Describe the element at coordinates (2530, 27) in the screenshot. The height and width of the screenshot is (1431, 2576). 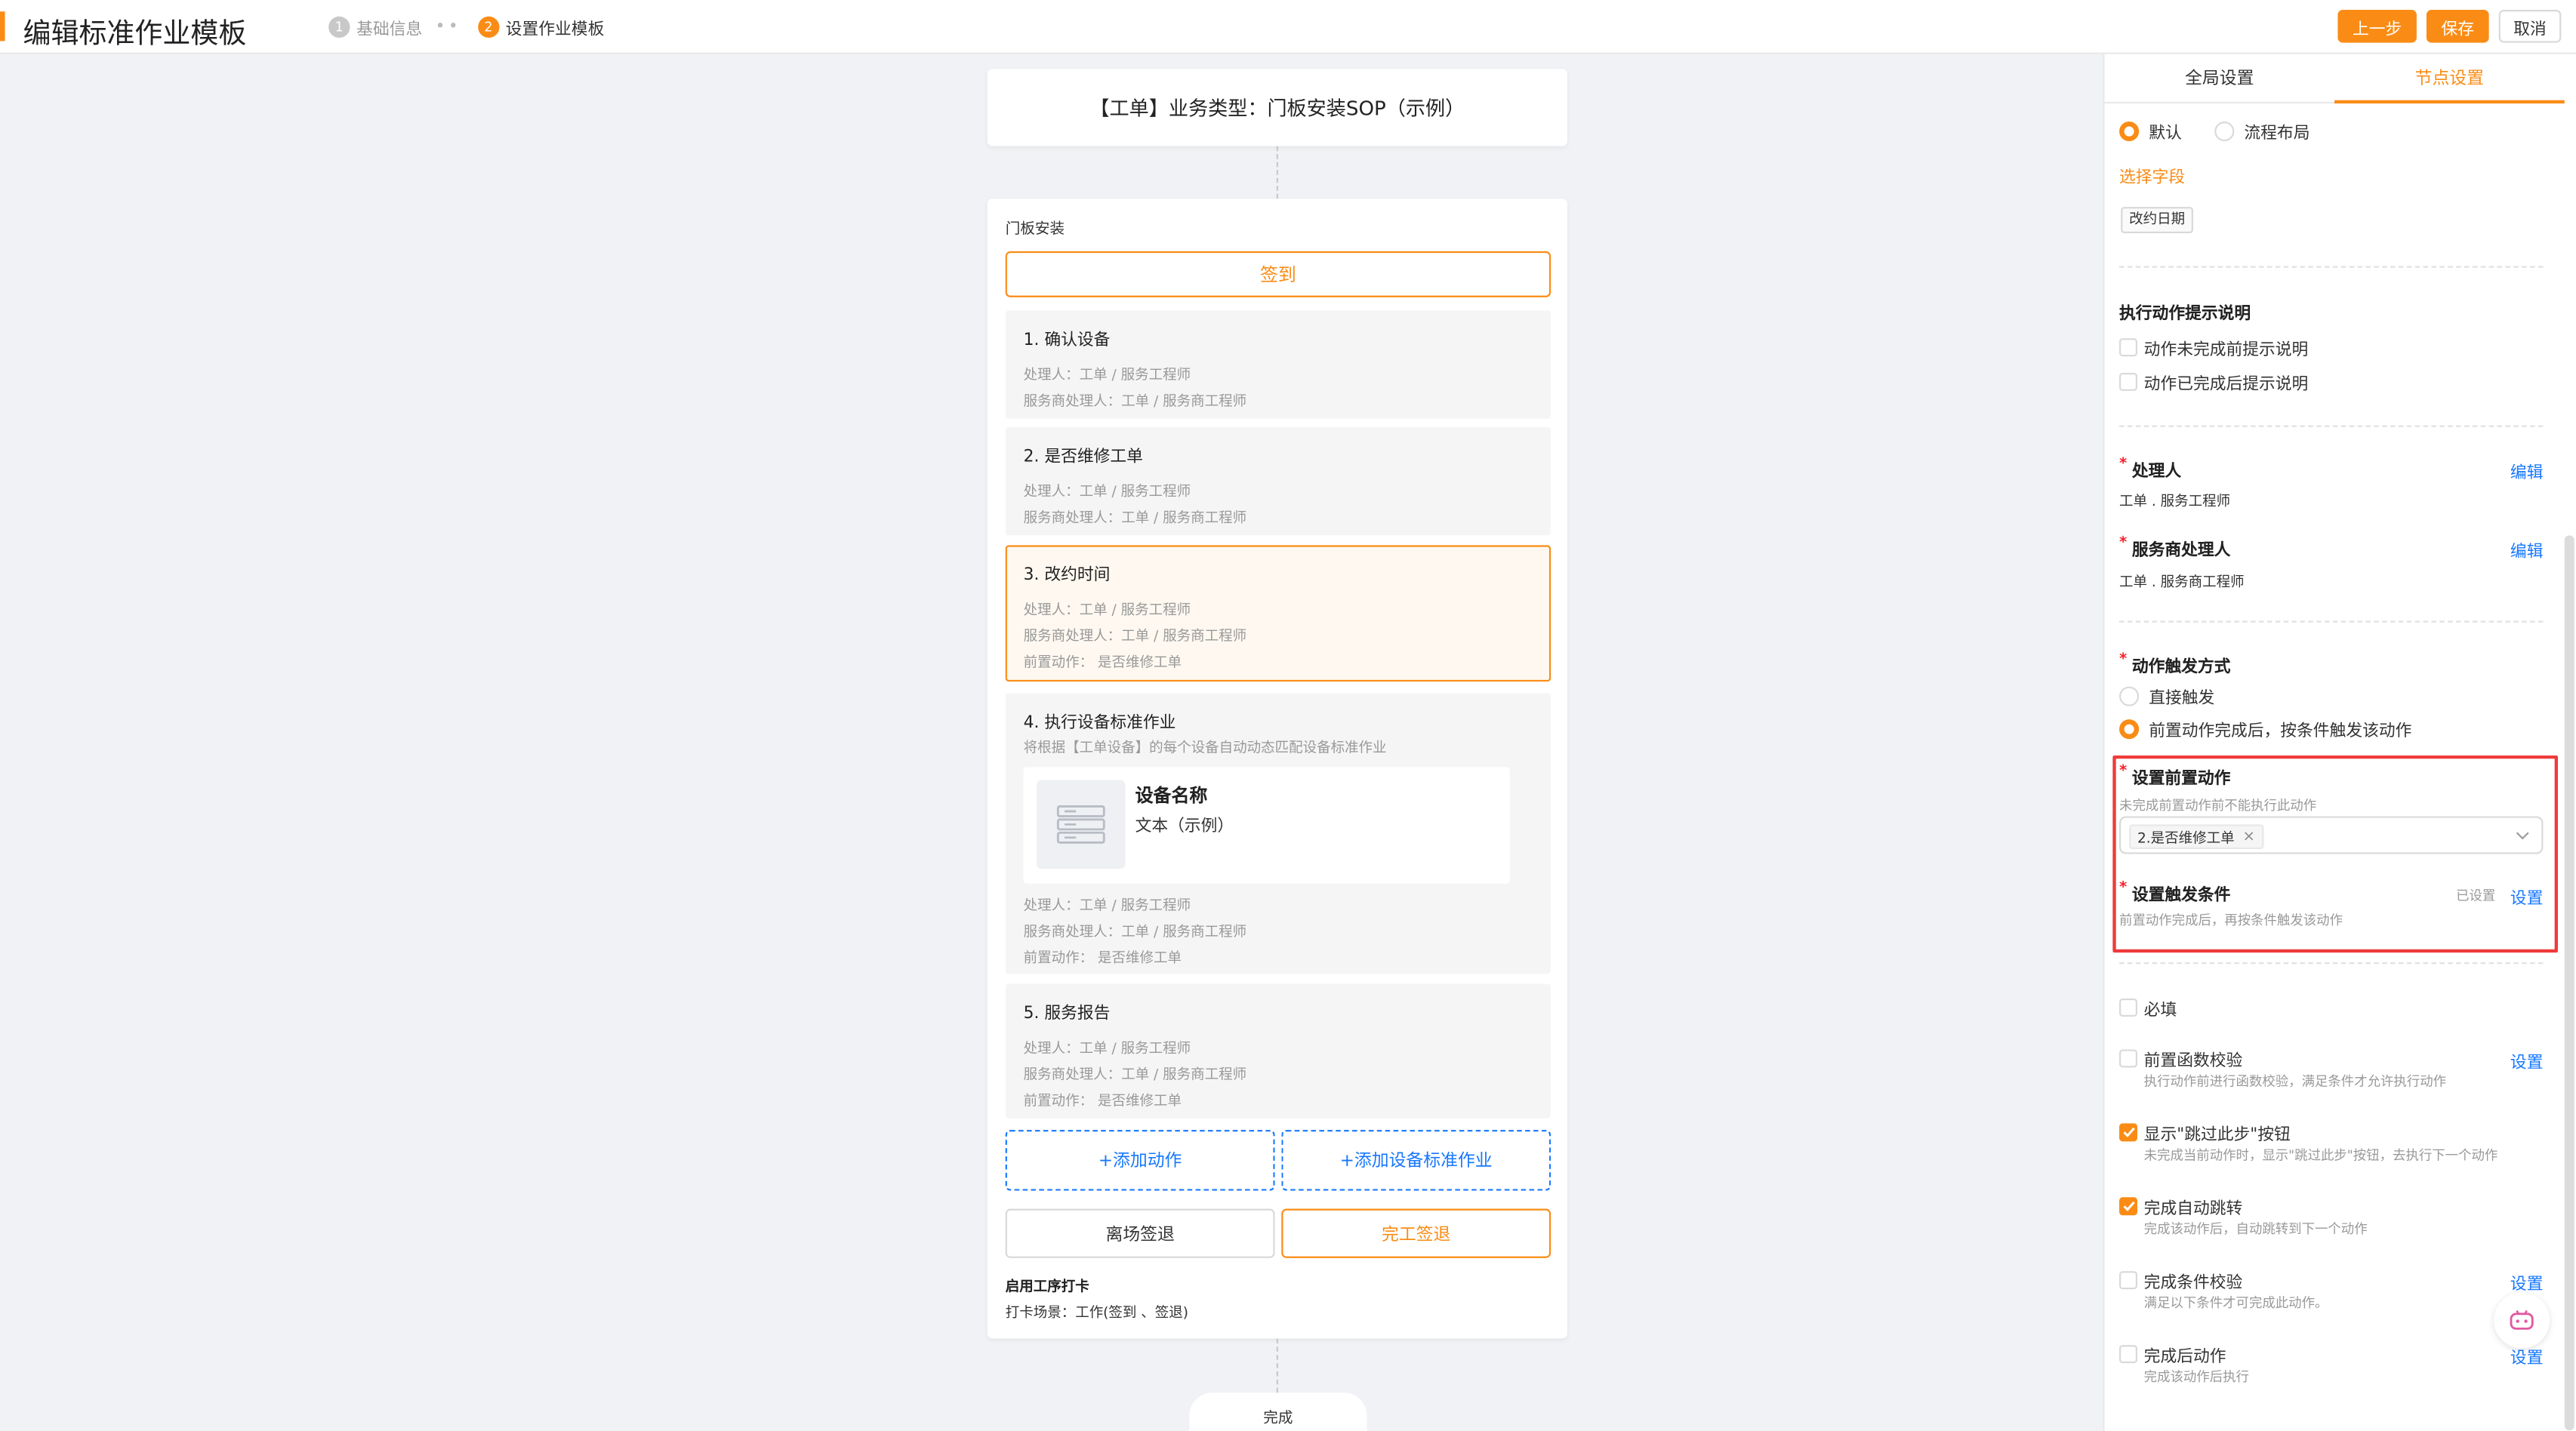
I see `cancel-button: 取消` at that location.